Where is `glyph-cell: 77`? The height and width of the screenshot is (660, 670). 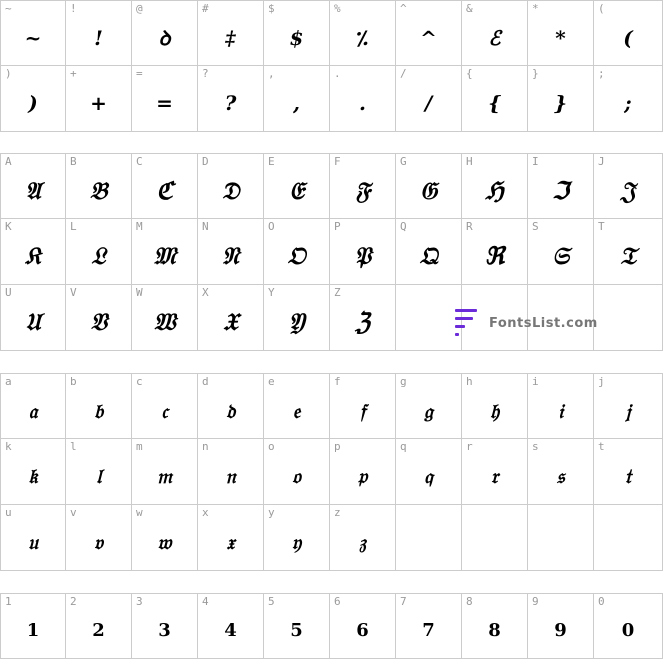 glyph-cell: 77 is located at coordinates (429, 626).